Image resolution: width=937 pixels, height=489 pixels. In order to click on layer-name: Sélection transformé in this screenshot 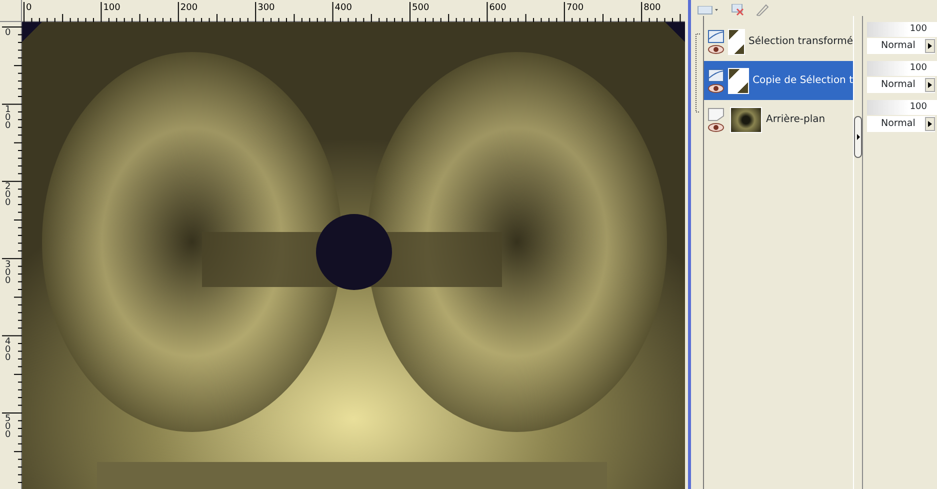, I will do `click(800, 42)`.